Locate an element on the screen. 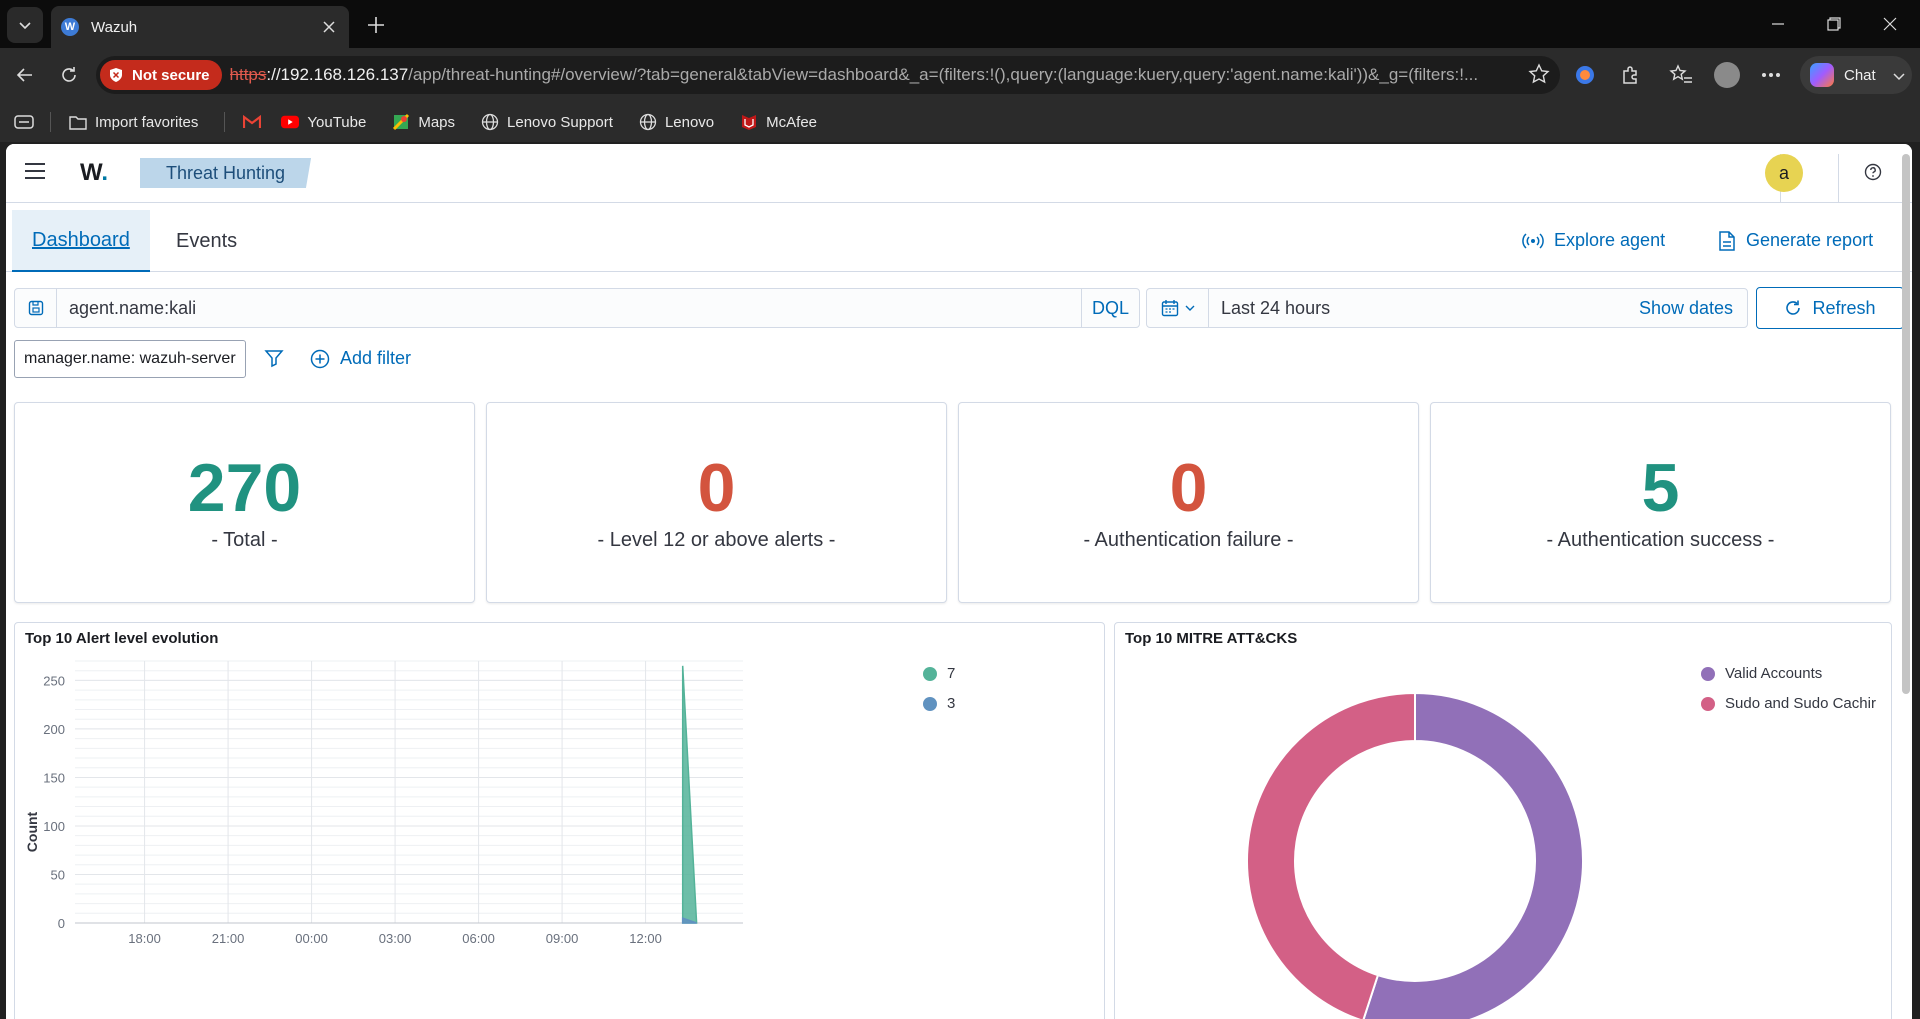 This screenshot has width=1920, height=1019. bookmark-gmail is located at coordinates (256, 122).